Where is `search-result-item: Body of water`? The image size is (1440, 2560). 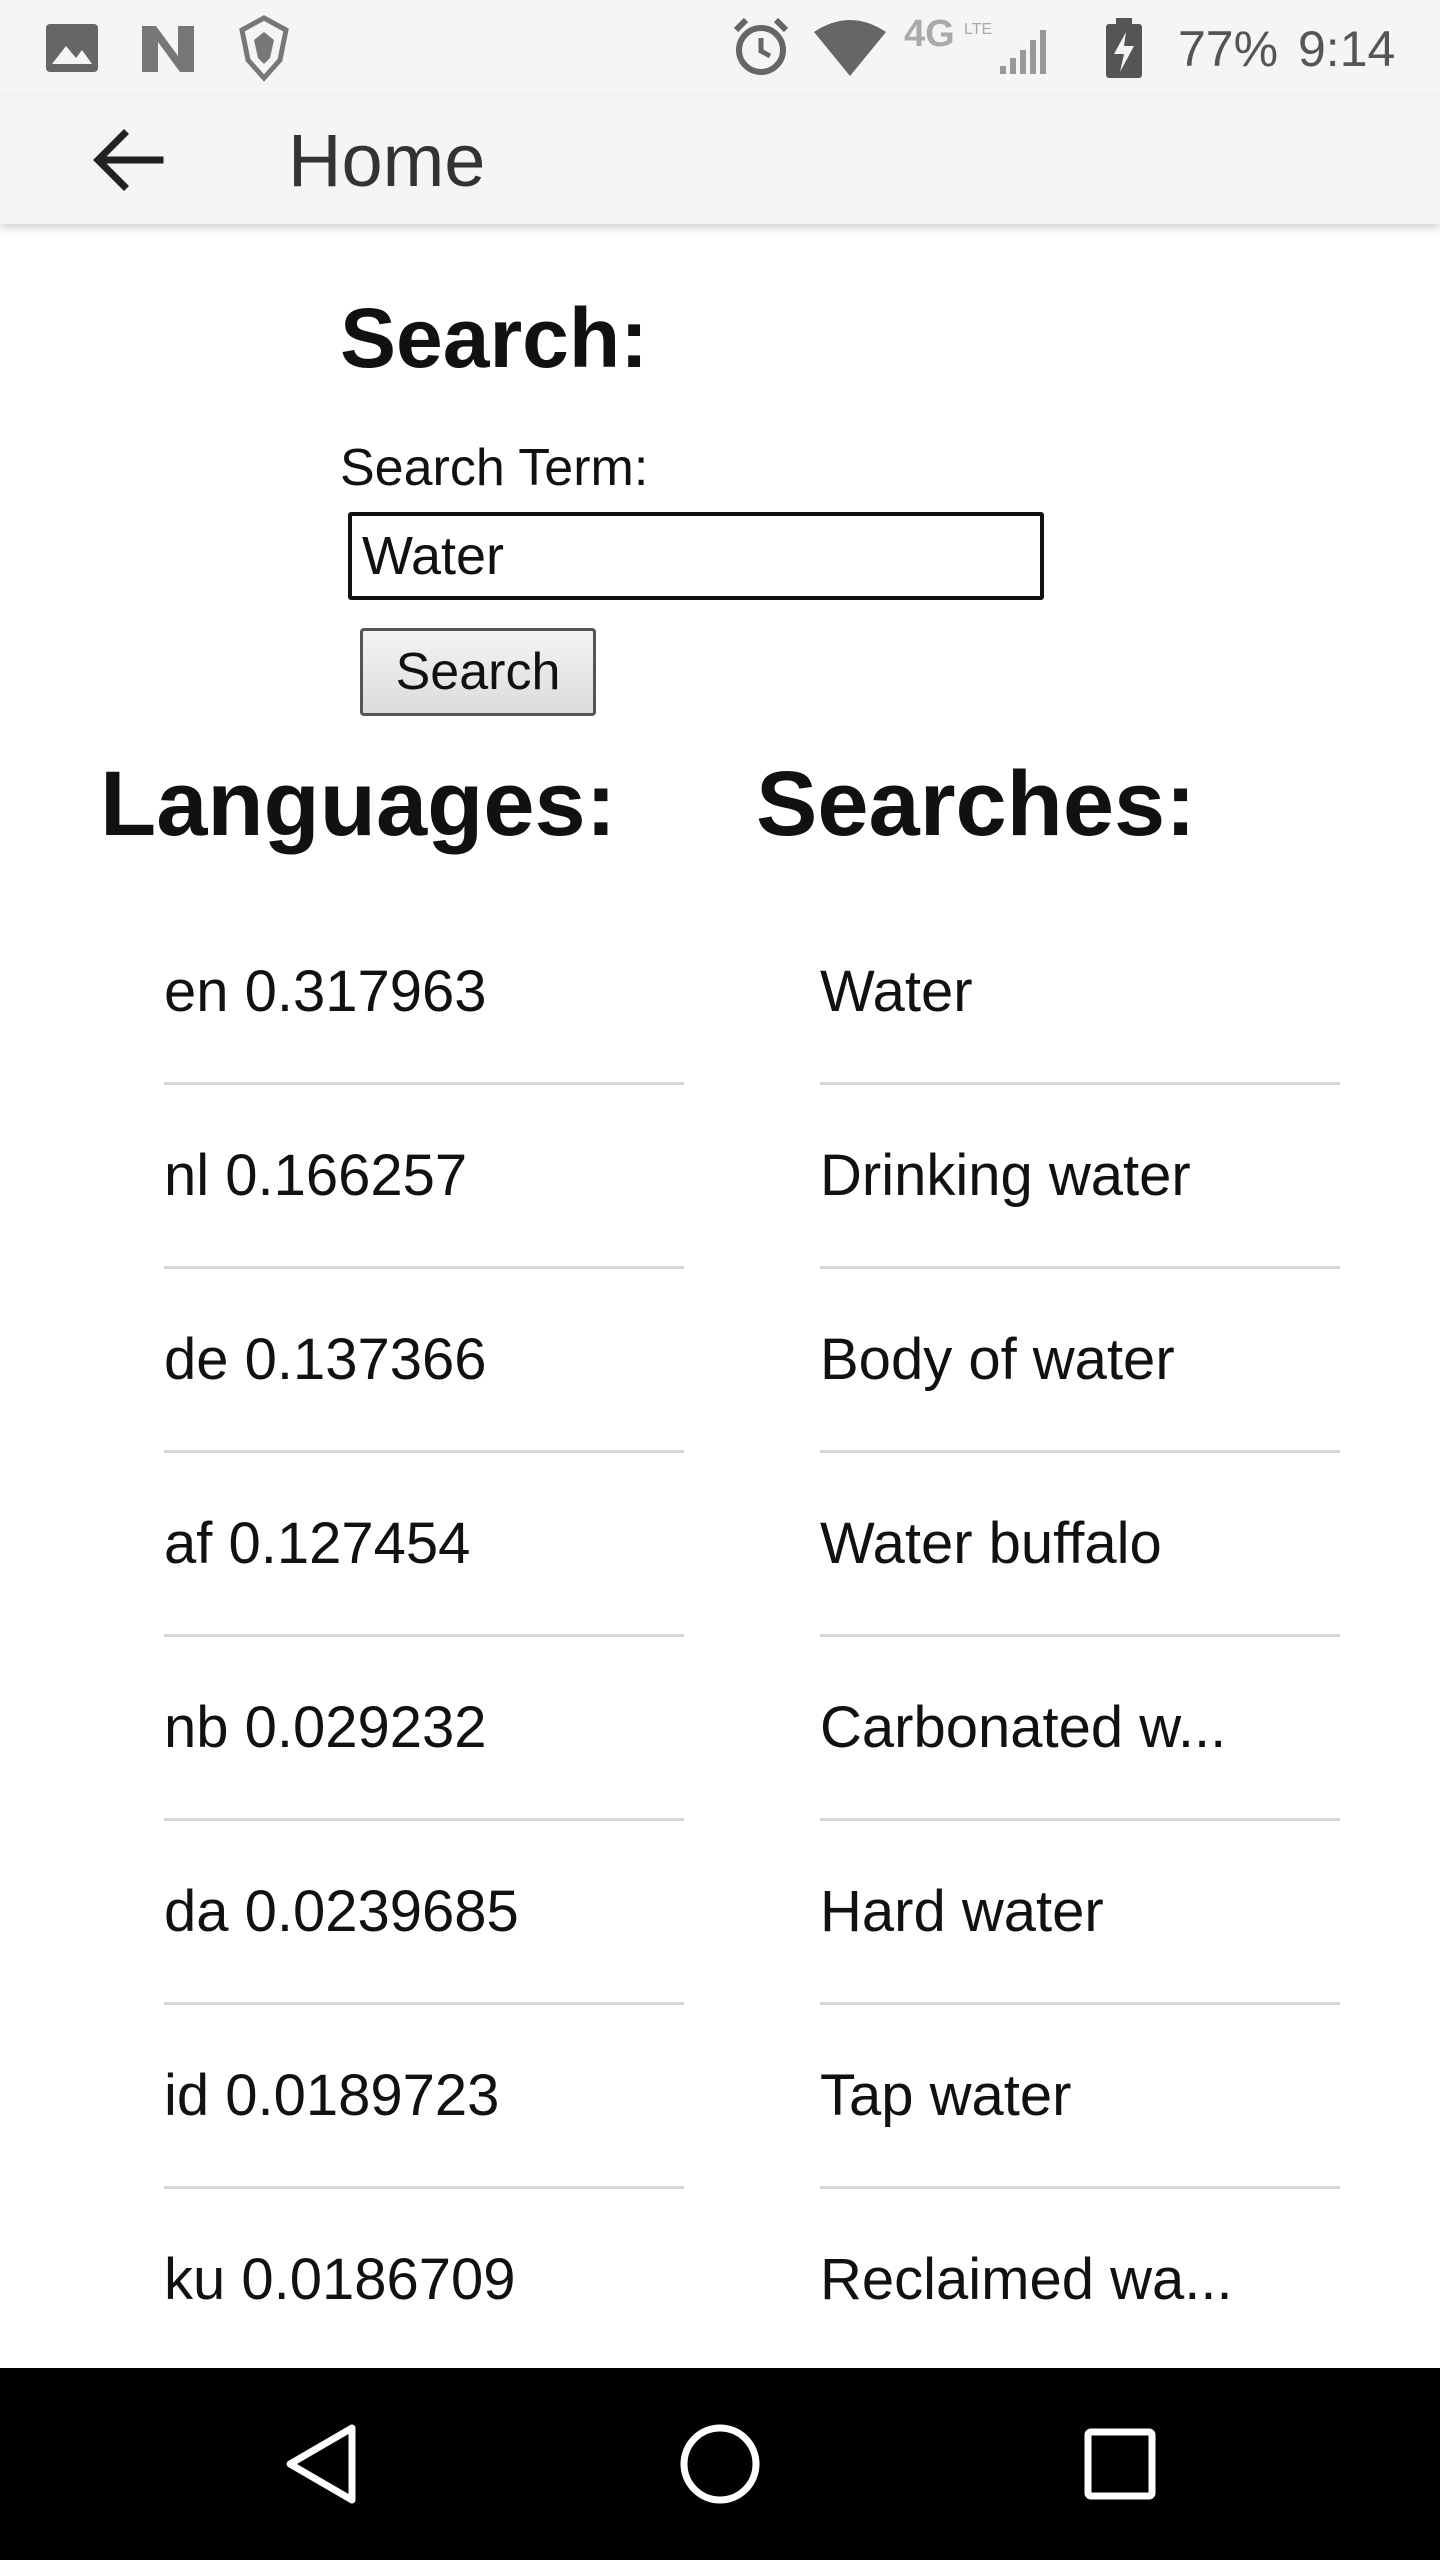 search-result-item: Body of water is located at coordinates (1080, 1360).